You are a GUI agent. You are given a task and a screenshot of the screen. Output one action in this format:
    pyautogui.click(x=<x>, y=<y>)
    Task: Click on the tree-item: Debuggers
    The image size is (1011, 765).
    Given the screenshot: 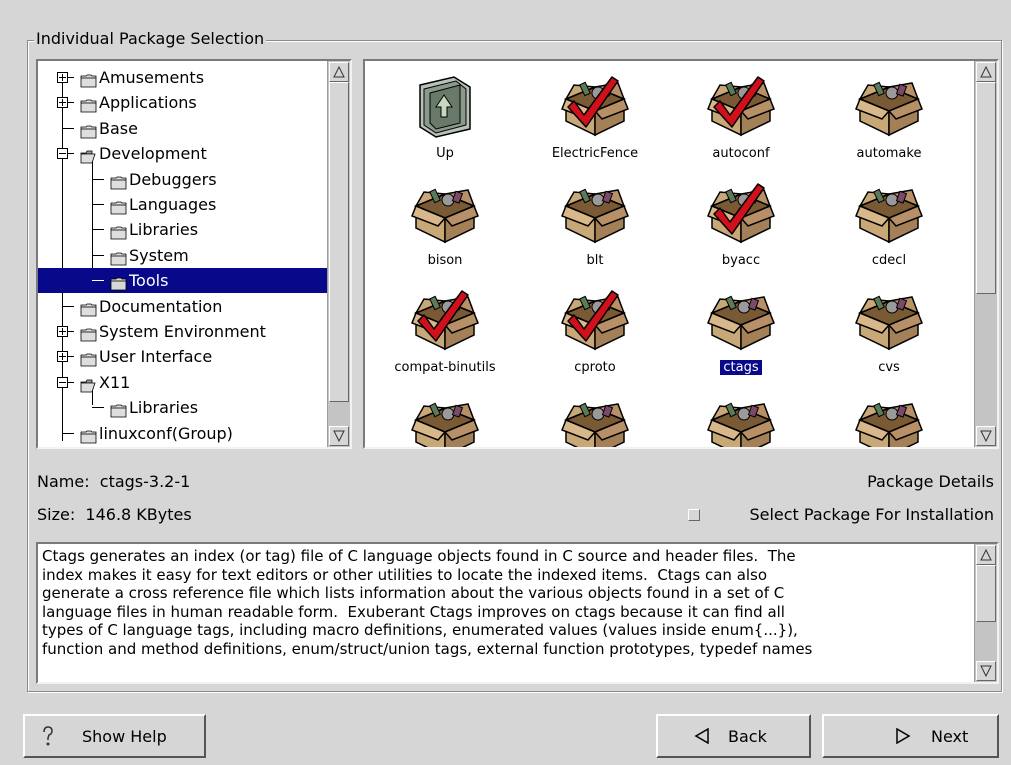 What is the action you would take?
    pyautogui.click(x=183, y=179)
    